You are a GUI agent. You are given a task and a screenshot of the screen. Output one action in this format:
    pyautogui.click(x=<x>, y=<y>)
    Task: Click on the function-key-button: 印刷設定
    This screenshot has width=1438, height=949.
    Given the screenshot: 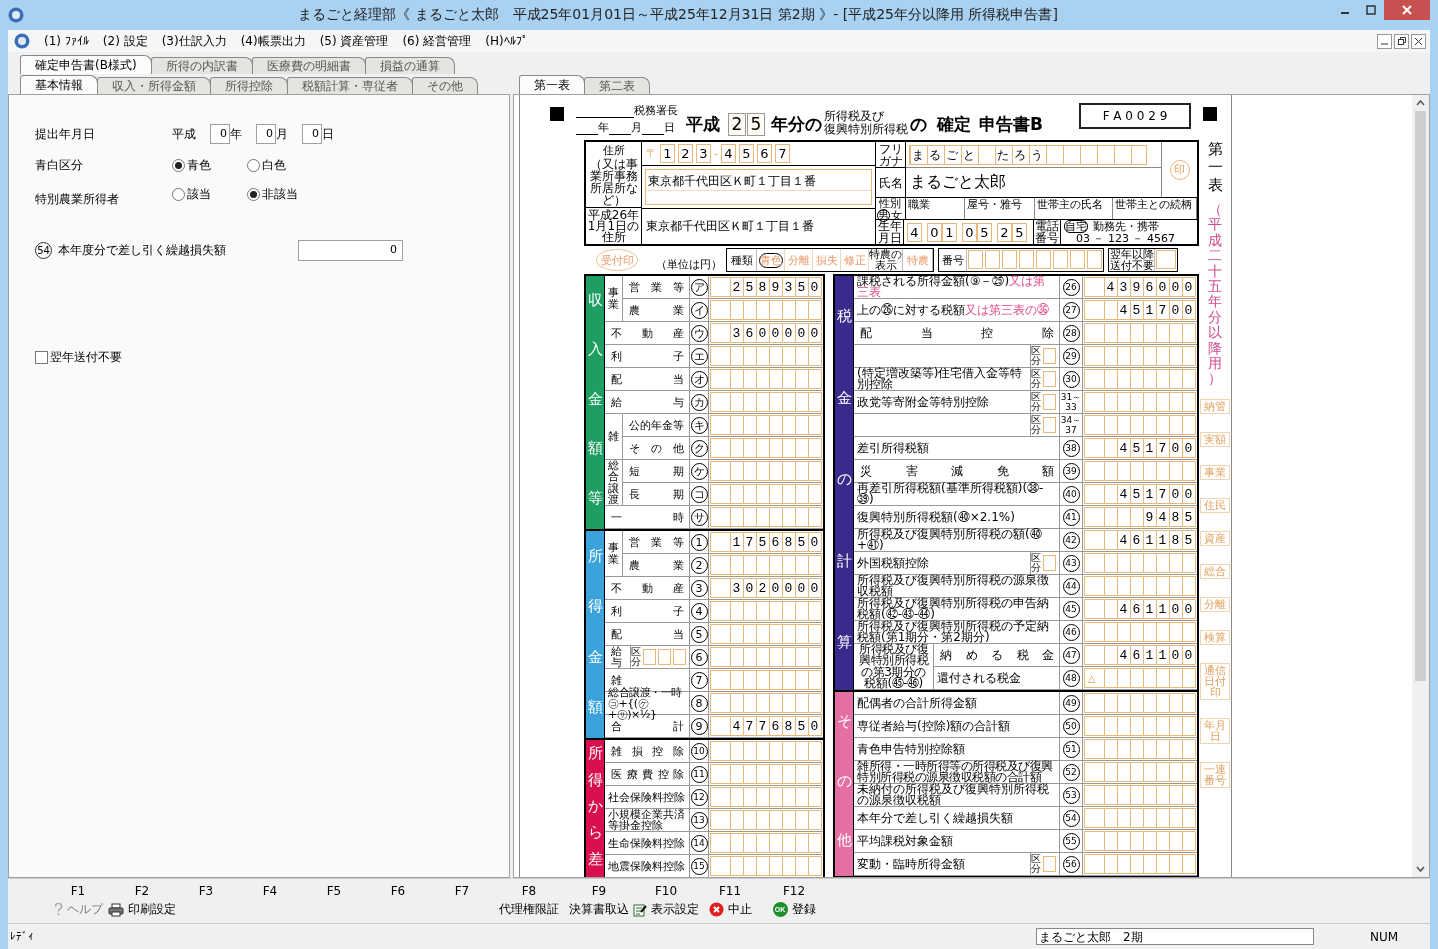 What is the action you would take?
    pyautogui.click(x=152, y=909)
    